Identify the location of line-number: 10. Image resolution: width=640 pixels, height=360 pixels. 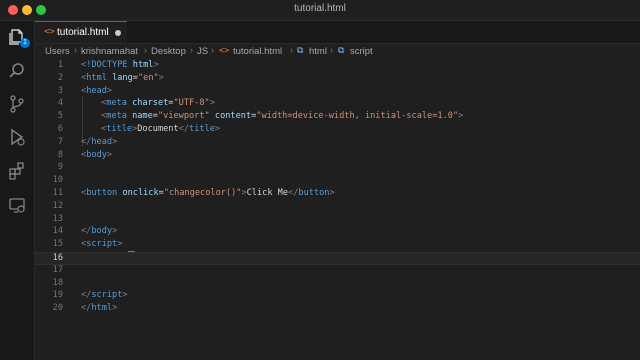
(57, 180).